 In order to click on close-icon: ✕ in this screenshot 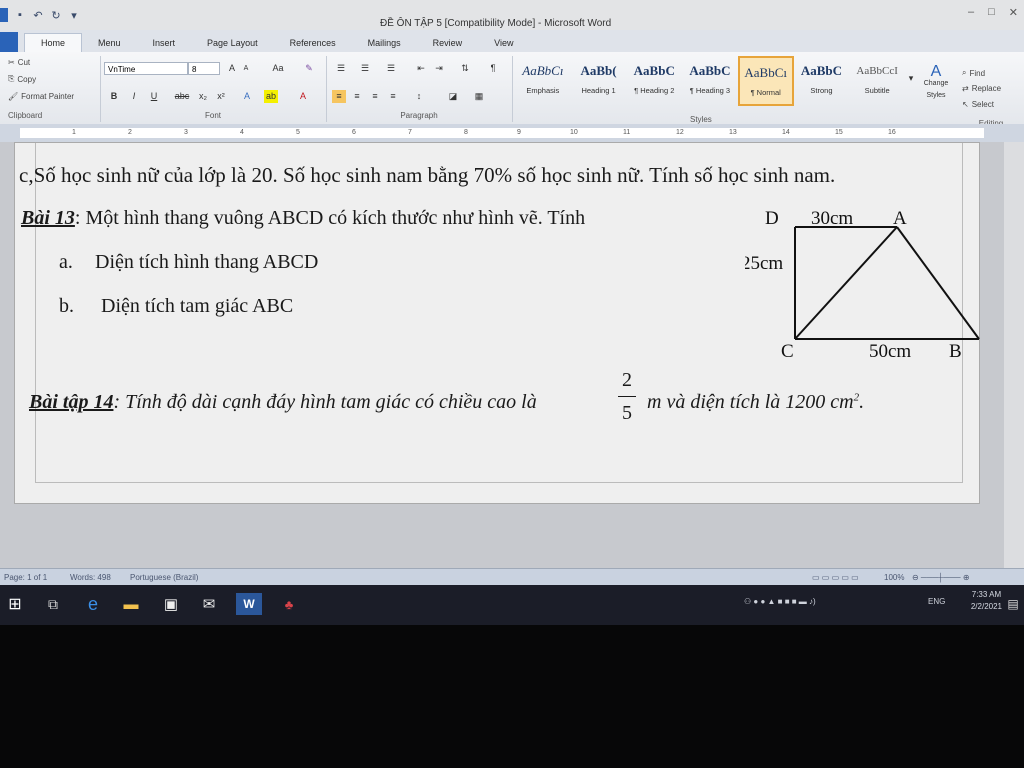, I will do `click(1013, 12)`.